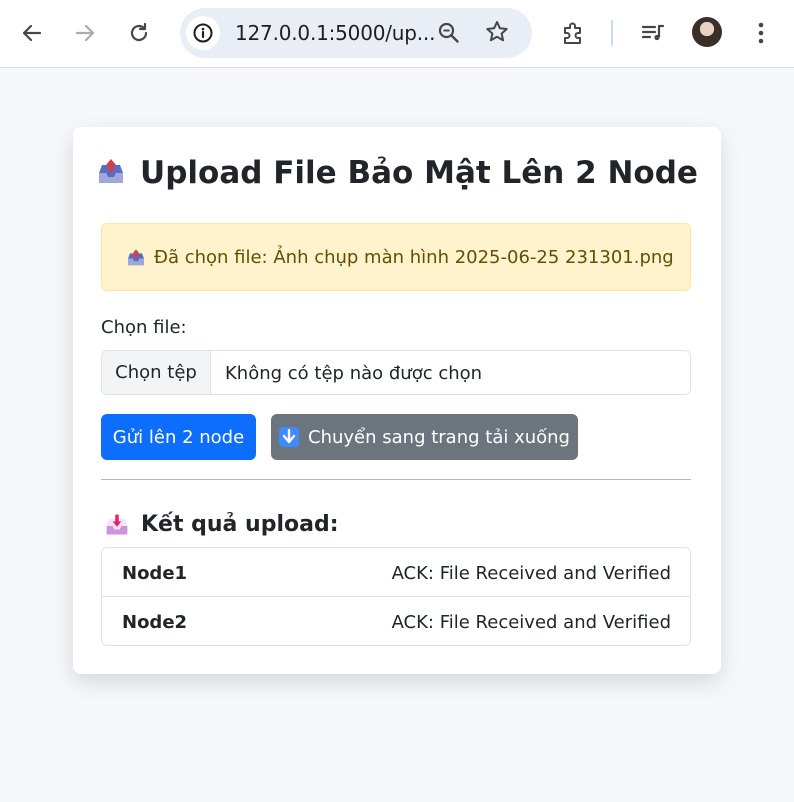 Image resolution: width=794 pixels, height=802 pixels. I want to click on file-input: Chọn tệp Không có tệp nào được chọn, so click(396, 372).